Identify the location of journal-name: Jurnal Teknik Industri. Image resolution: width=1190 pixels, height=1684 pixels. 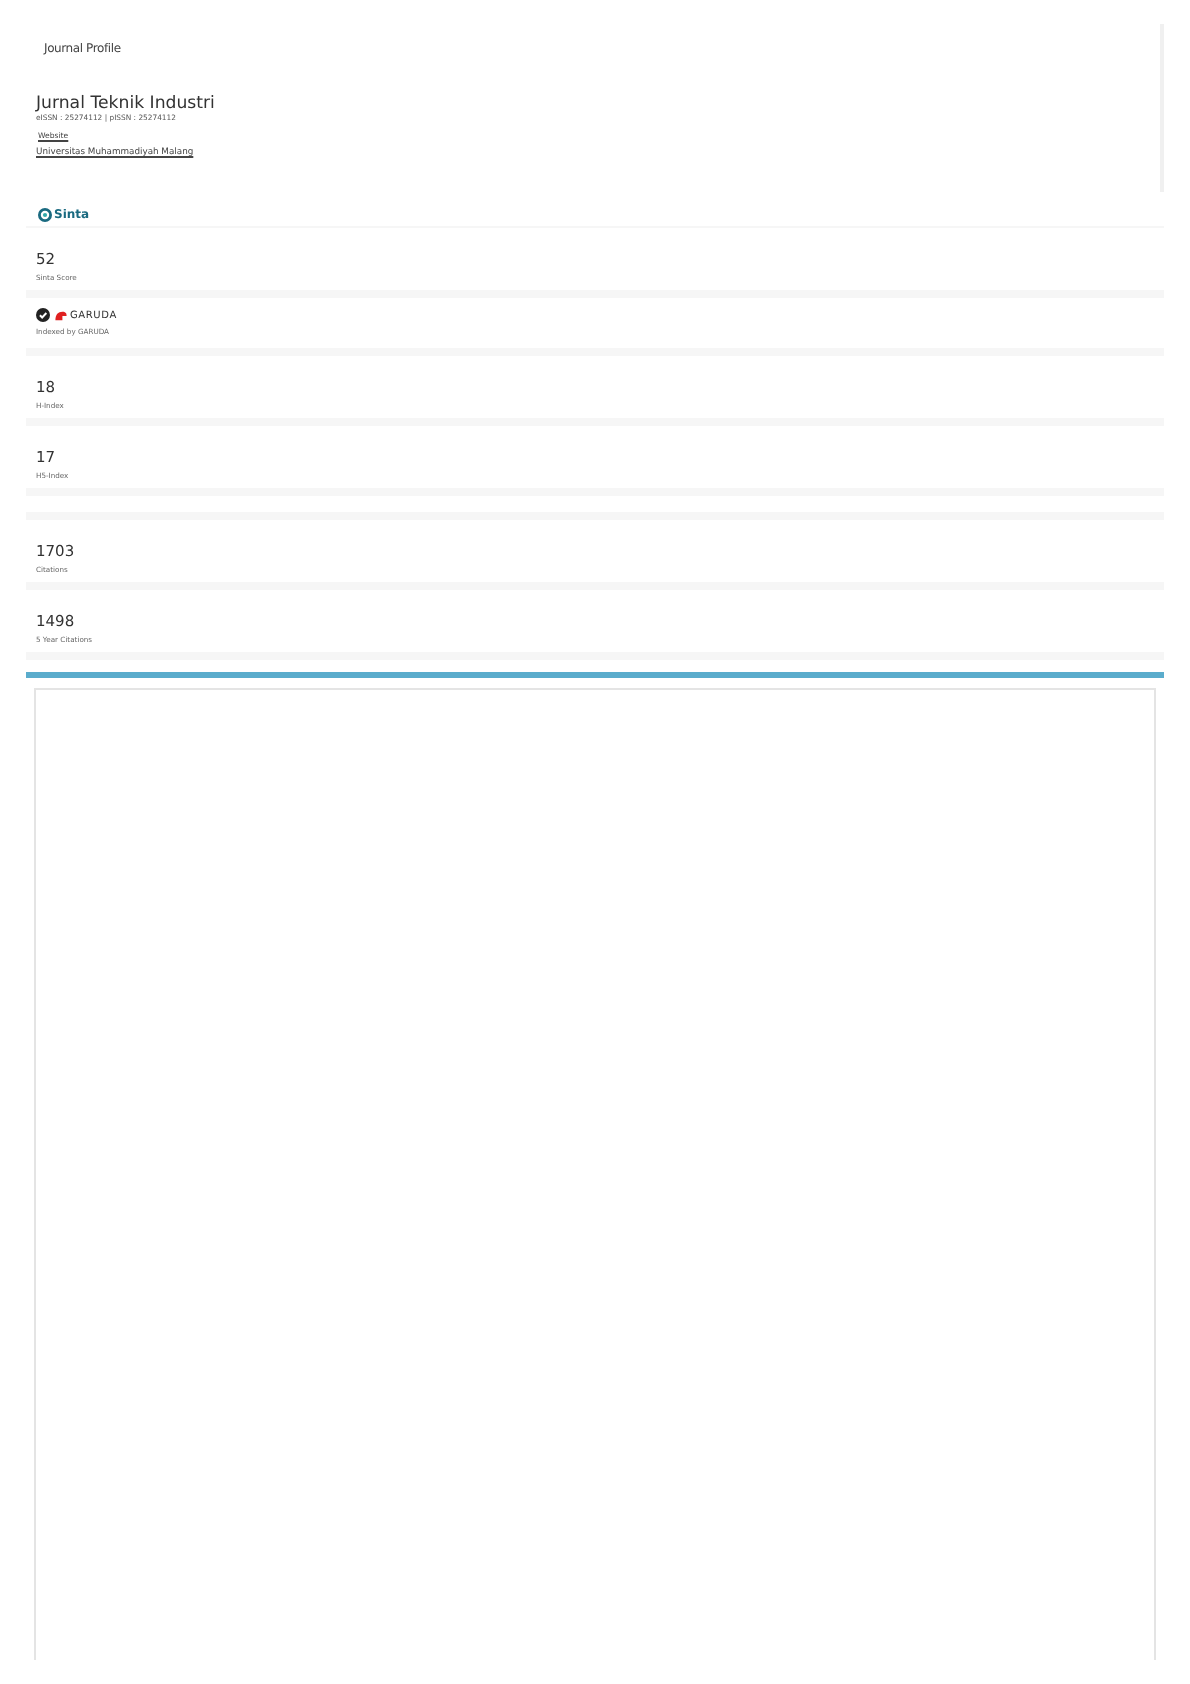
(125, 104).